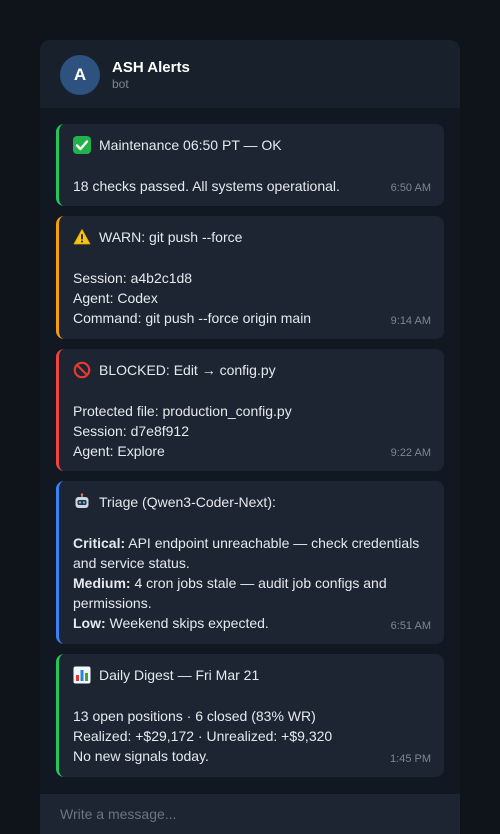 The height and width of the screenshot is (834, 500). What do you see at coordinates (194, 716) in the screenshot?
I see `message-line: 13 open positions · 6 closed (83% WR)` at bounding box center [194, 716].